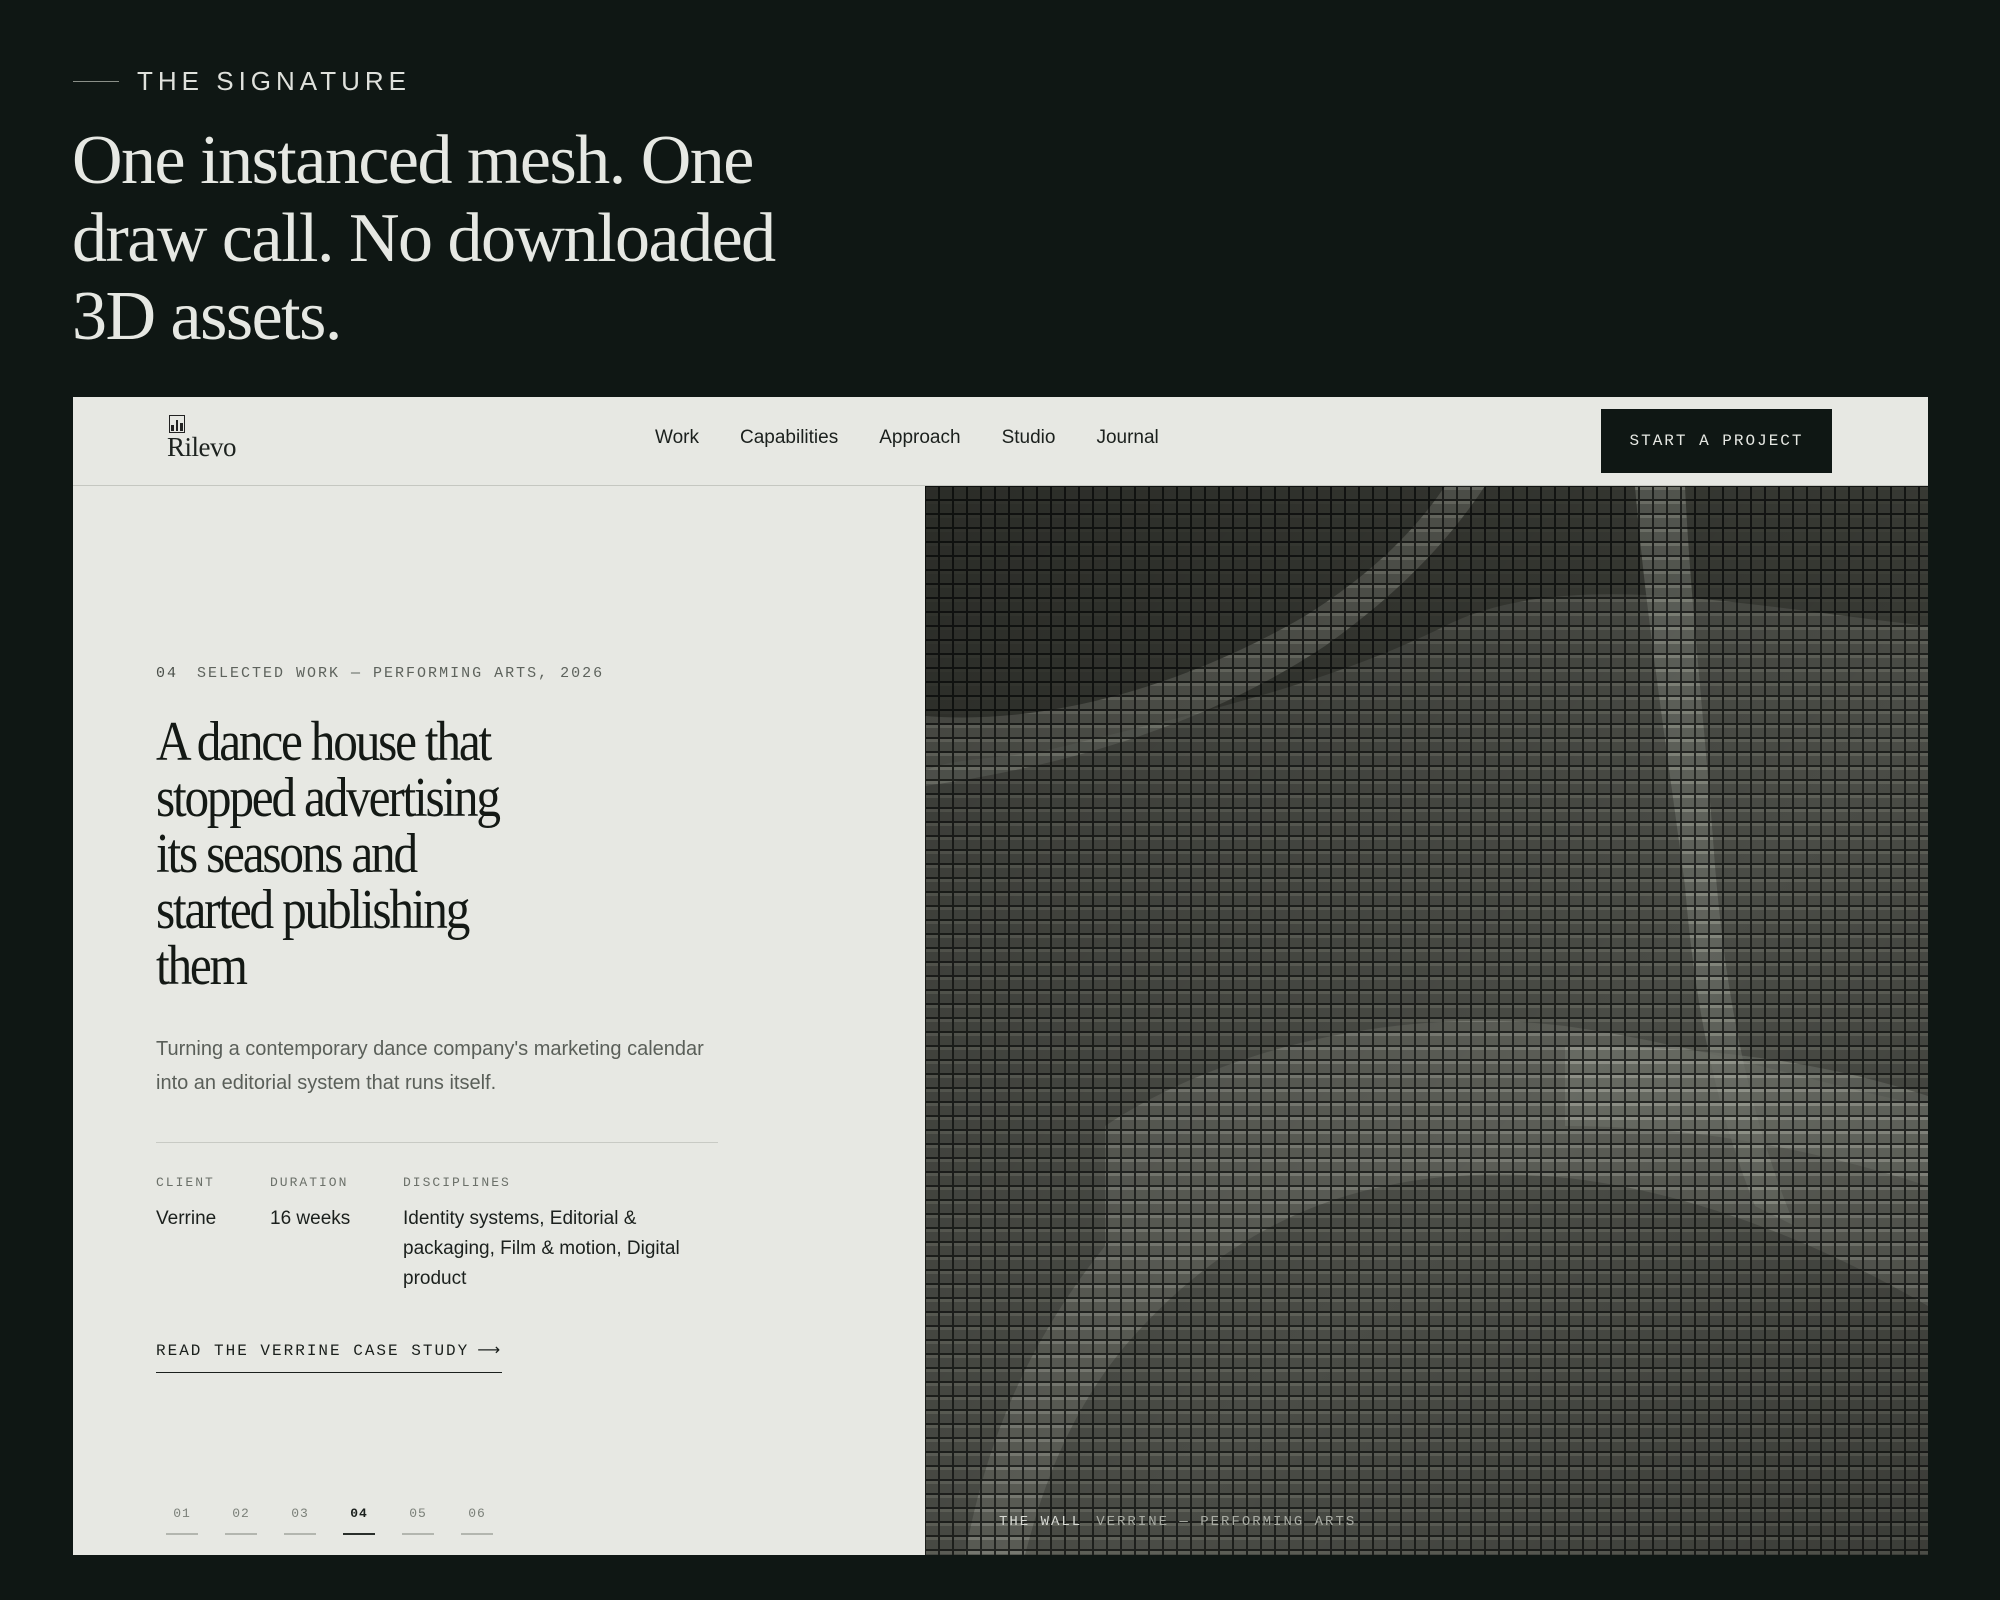  What do you see at coordinates (329, 1520) in the screenshot?
I see `case-pager: 01 02 03 04 05 06` at bounding box center [329, 1520].